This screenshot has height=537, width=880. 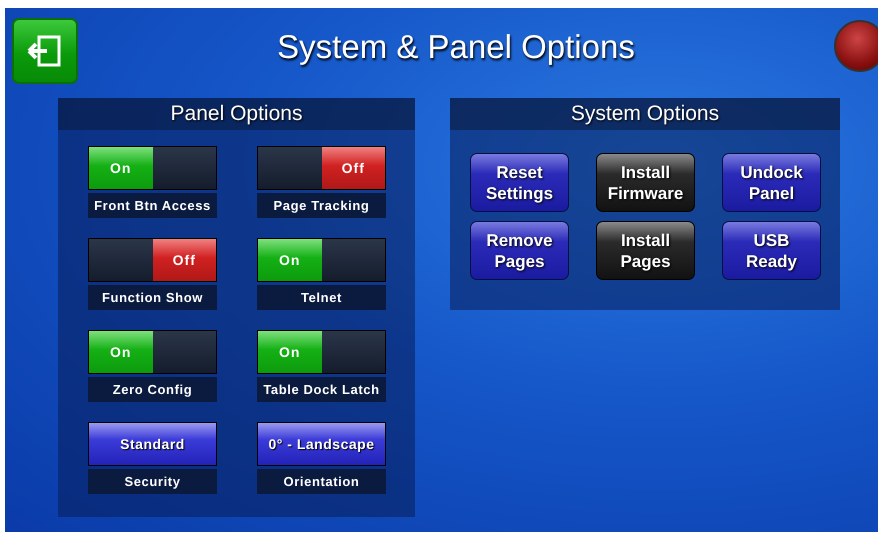 What do you see at coordinates (519, 250) in the screenshot?
I see `system-button: Remove Pages` at bounding box center [519, 250].